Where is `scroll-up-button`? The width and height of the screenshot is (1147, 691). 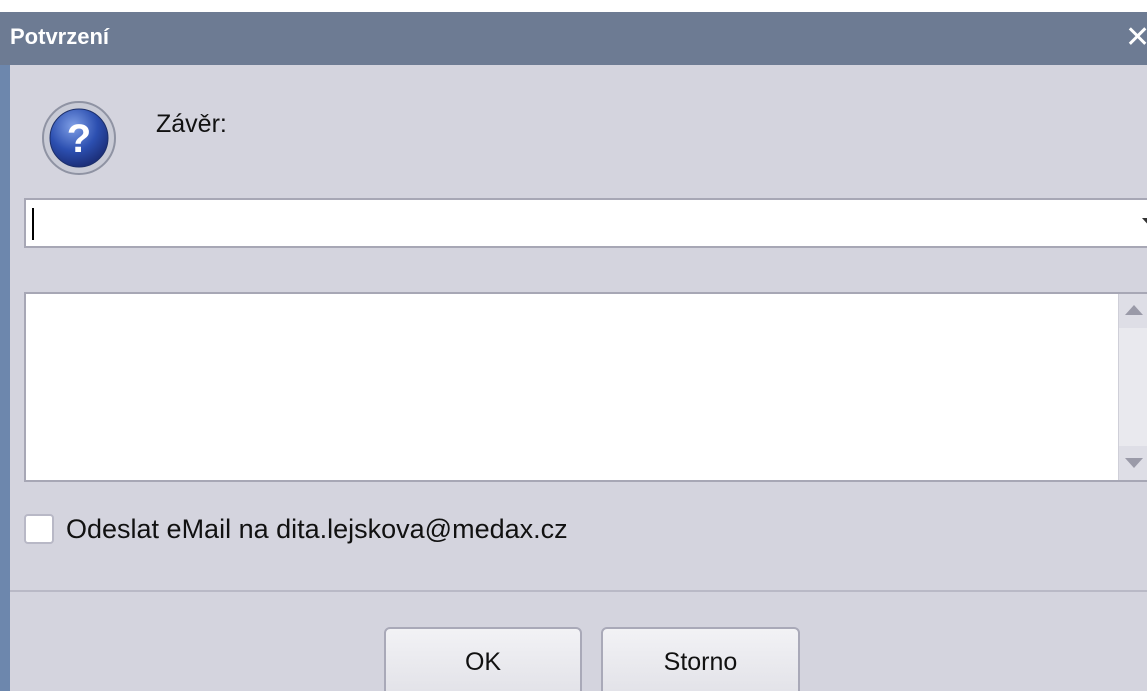 scroll-up-button is located at coordinates (1133, 311).